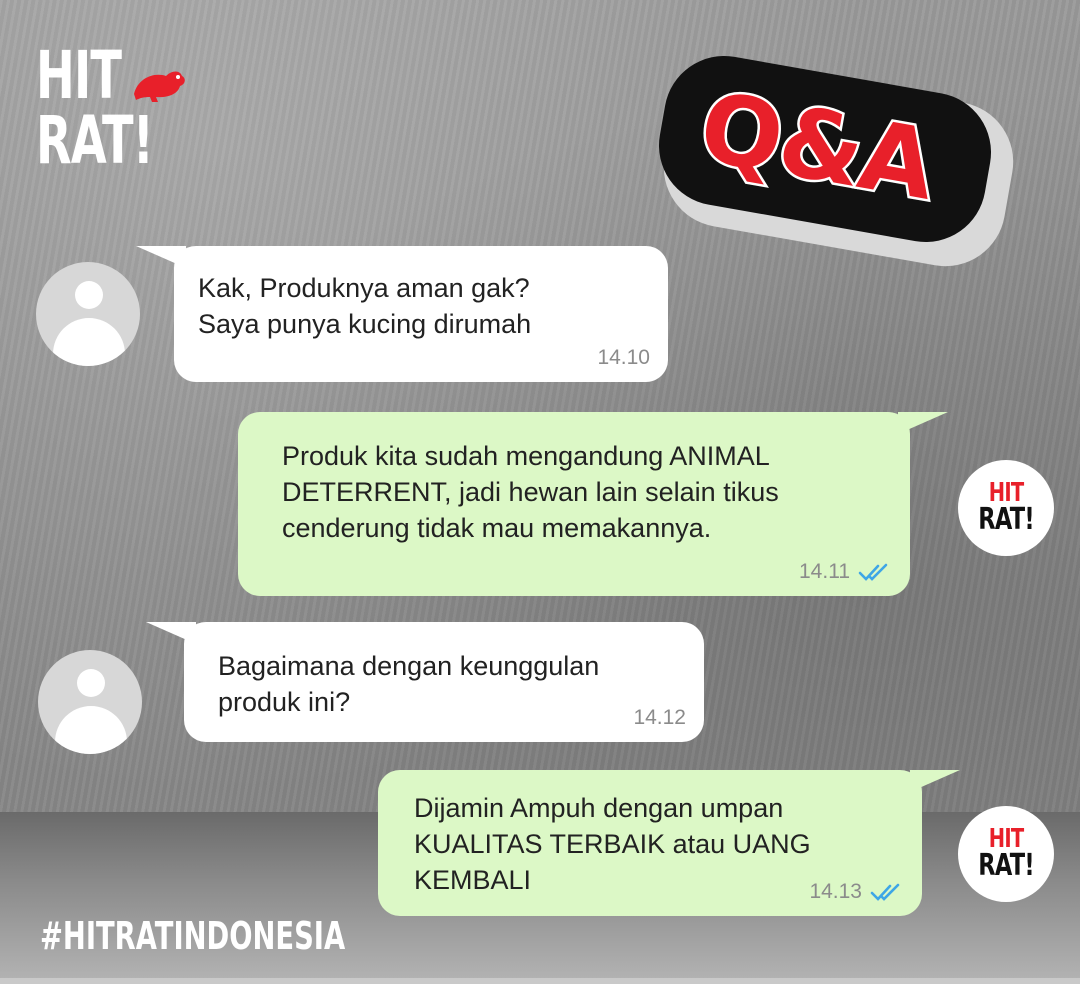 Image resolution: width=1080 pixels, height=984 pixels. Describe the element at coordinates (836, 161) in the screenshot. I see `qa-badge: Q&A` at that location.